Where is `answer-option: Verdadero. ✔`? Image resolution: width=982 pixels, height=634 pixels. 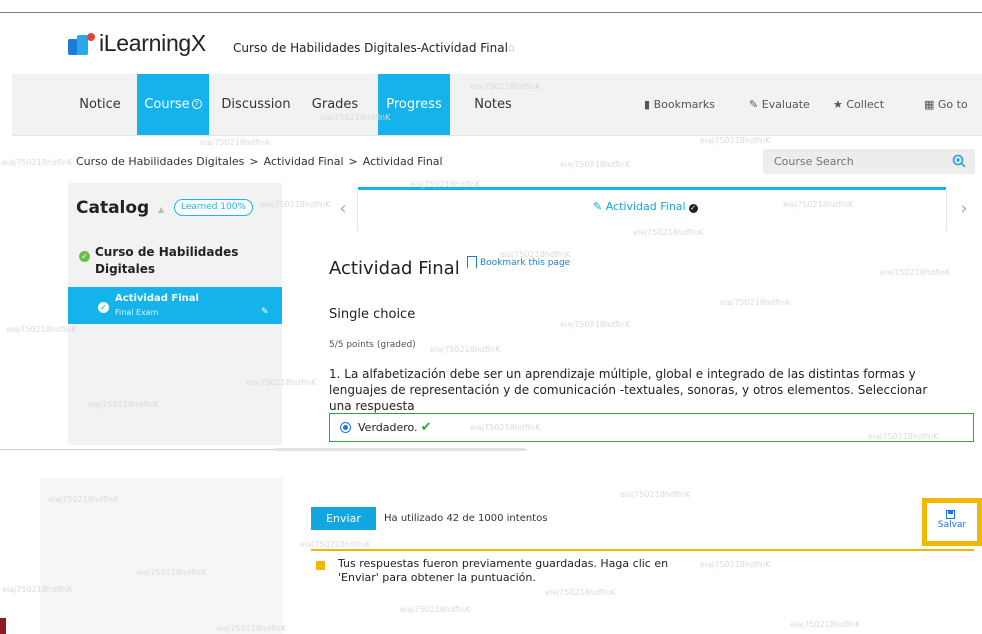
answer-option: Verdadero. ✔ is located at coordinates (651, 427).